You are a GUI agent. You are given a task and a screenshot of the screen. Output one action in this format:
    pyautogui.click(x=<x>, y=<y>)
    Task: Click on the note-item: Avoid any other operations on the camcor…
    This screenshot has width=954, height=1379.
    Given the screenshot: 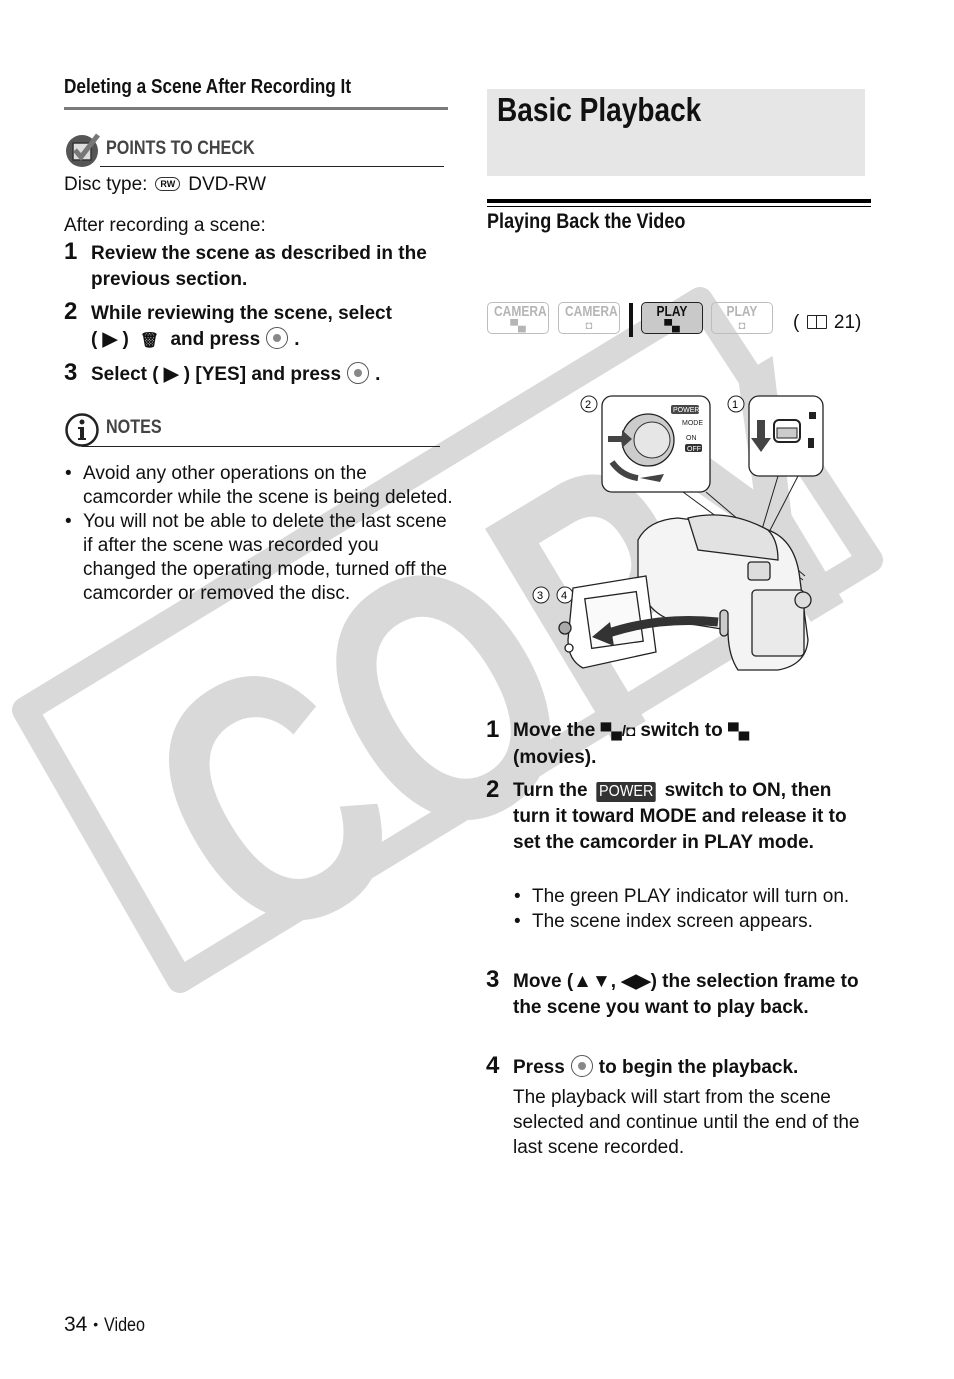 What is the action you would take?
    pyautogui.click(x=259, y=486)
    